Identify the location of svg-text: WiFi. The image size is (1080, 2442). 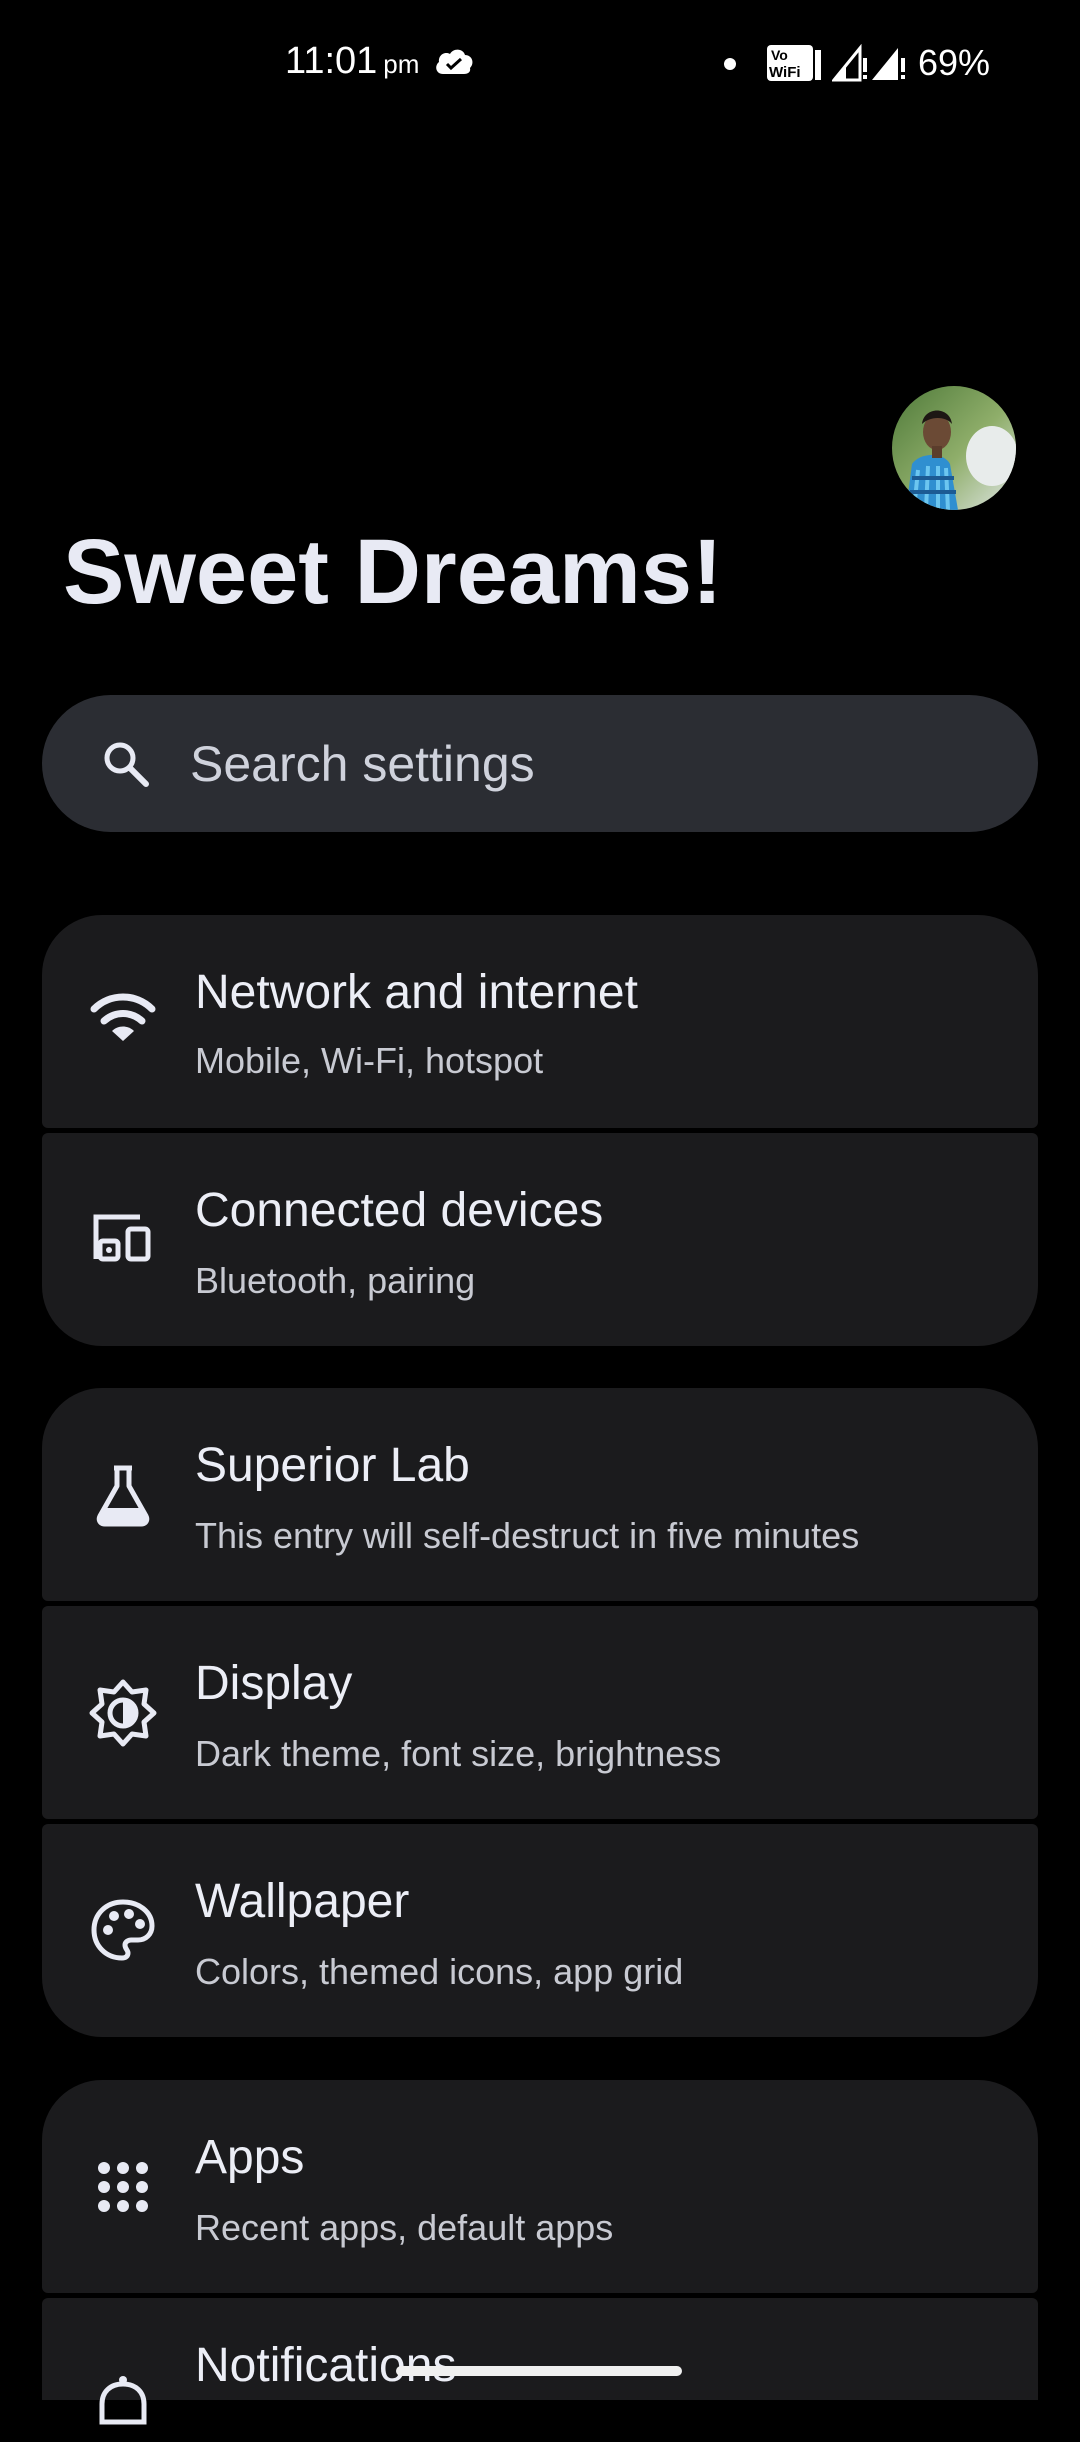
(785, 72).